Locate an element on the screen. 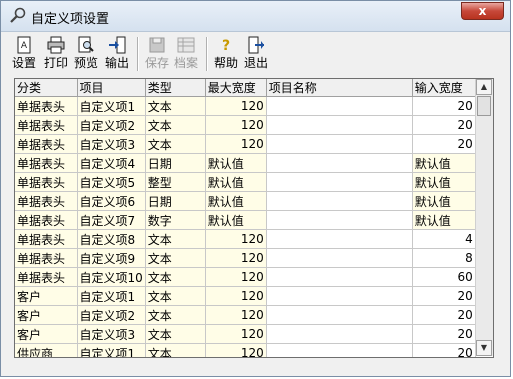 Image resolution: width=513 pixels, height=379 pixels. table-row: 单据表头 自定义项4 日期 默认值 默认值 is located at coordinates (245, 163).